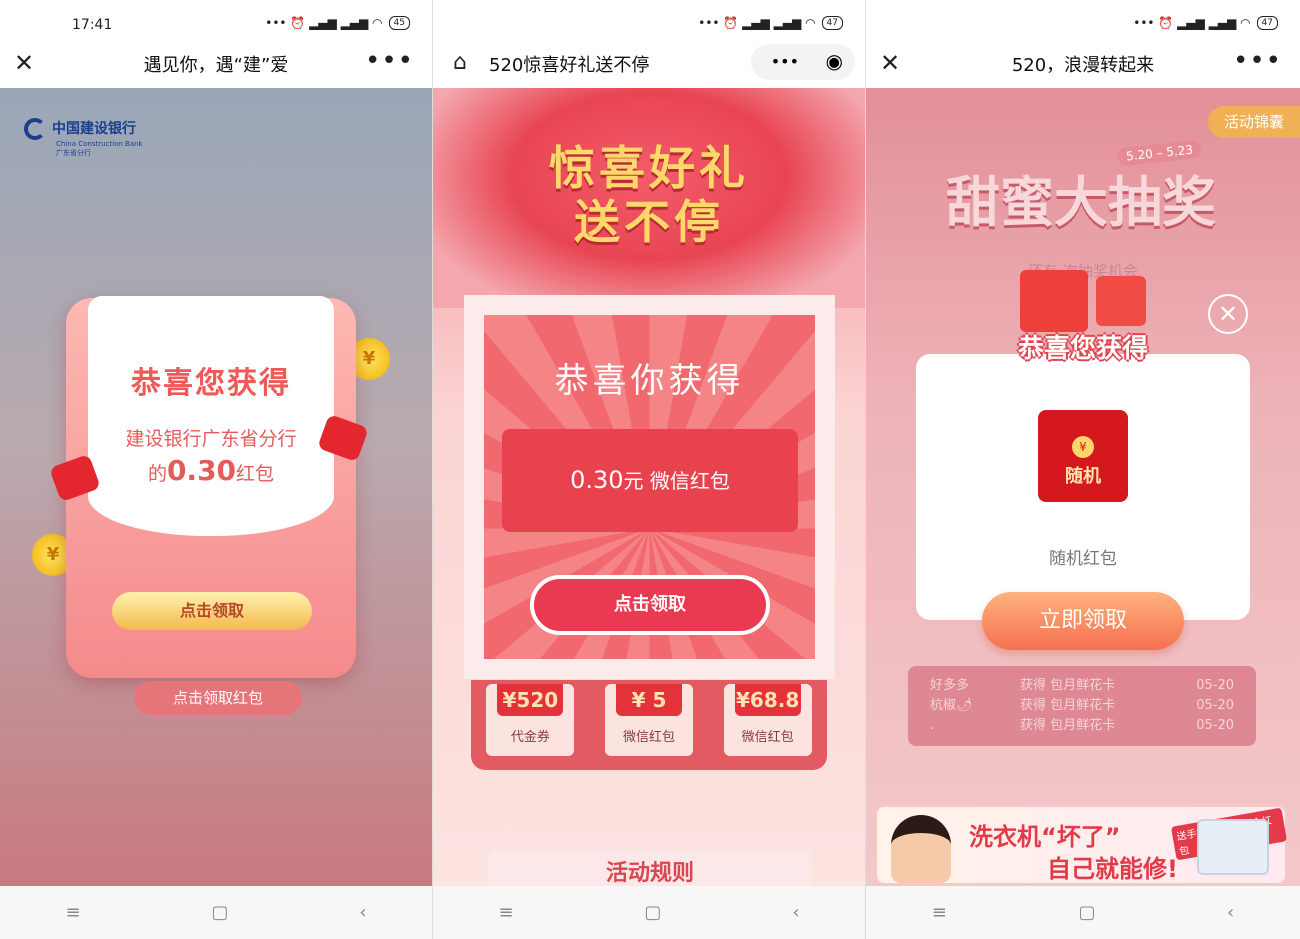 This screenshot has width=1300, height=939. I want to click on reward-amount-box: 0.30元 微信红包, so click(650, 480).